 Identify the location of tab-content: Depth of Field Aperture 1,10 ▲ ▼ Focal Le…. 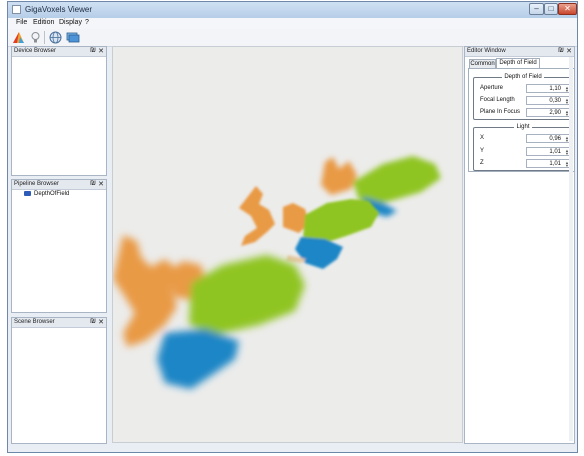
(521, 120).